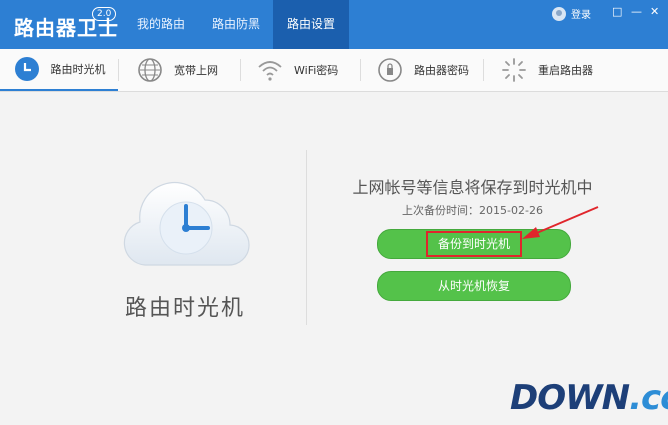 The width and height of the screenshot is (668, 425). What do you see at coordinates (184, 308) in the screenshot?
I see `feature-title: 路由时光机` at bounding box center [184, 308].